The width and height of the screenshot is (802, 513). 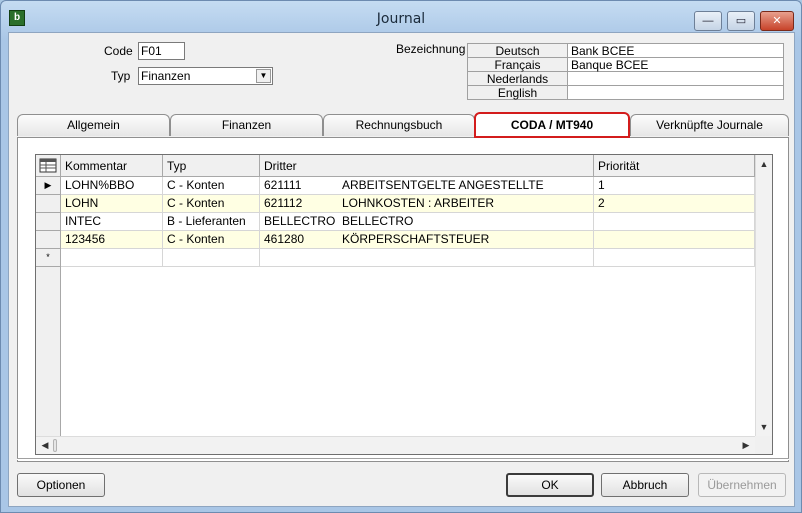 I want to click on cell-typ, so click(x=211, y=258).